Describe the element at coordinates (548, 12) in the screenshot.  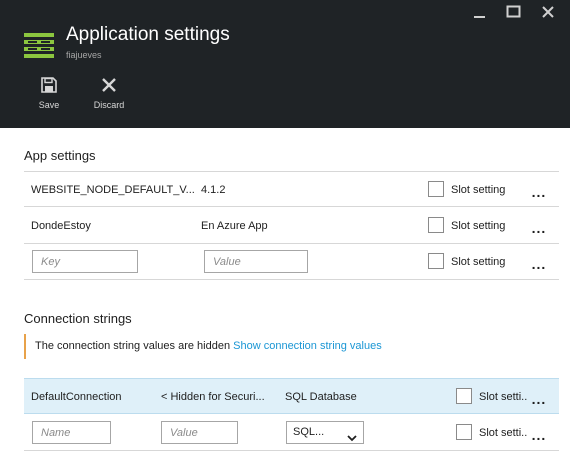
I see `close-icon` at that location.